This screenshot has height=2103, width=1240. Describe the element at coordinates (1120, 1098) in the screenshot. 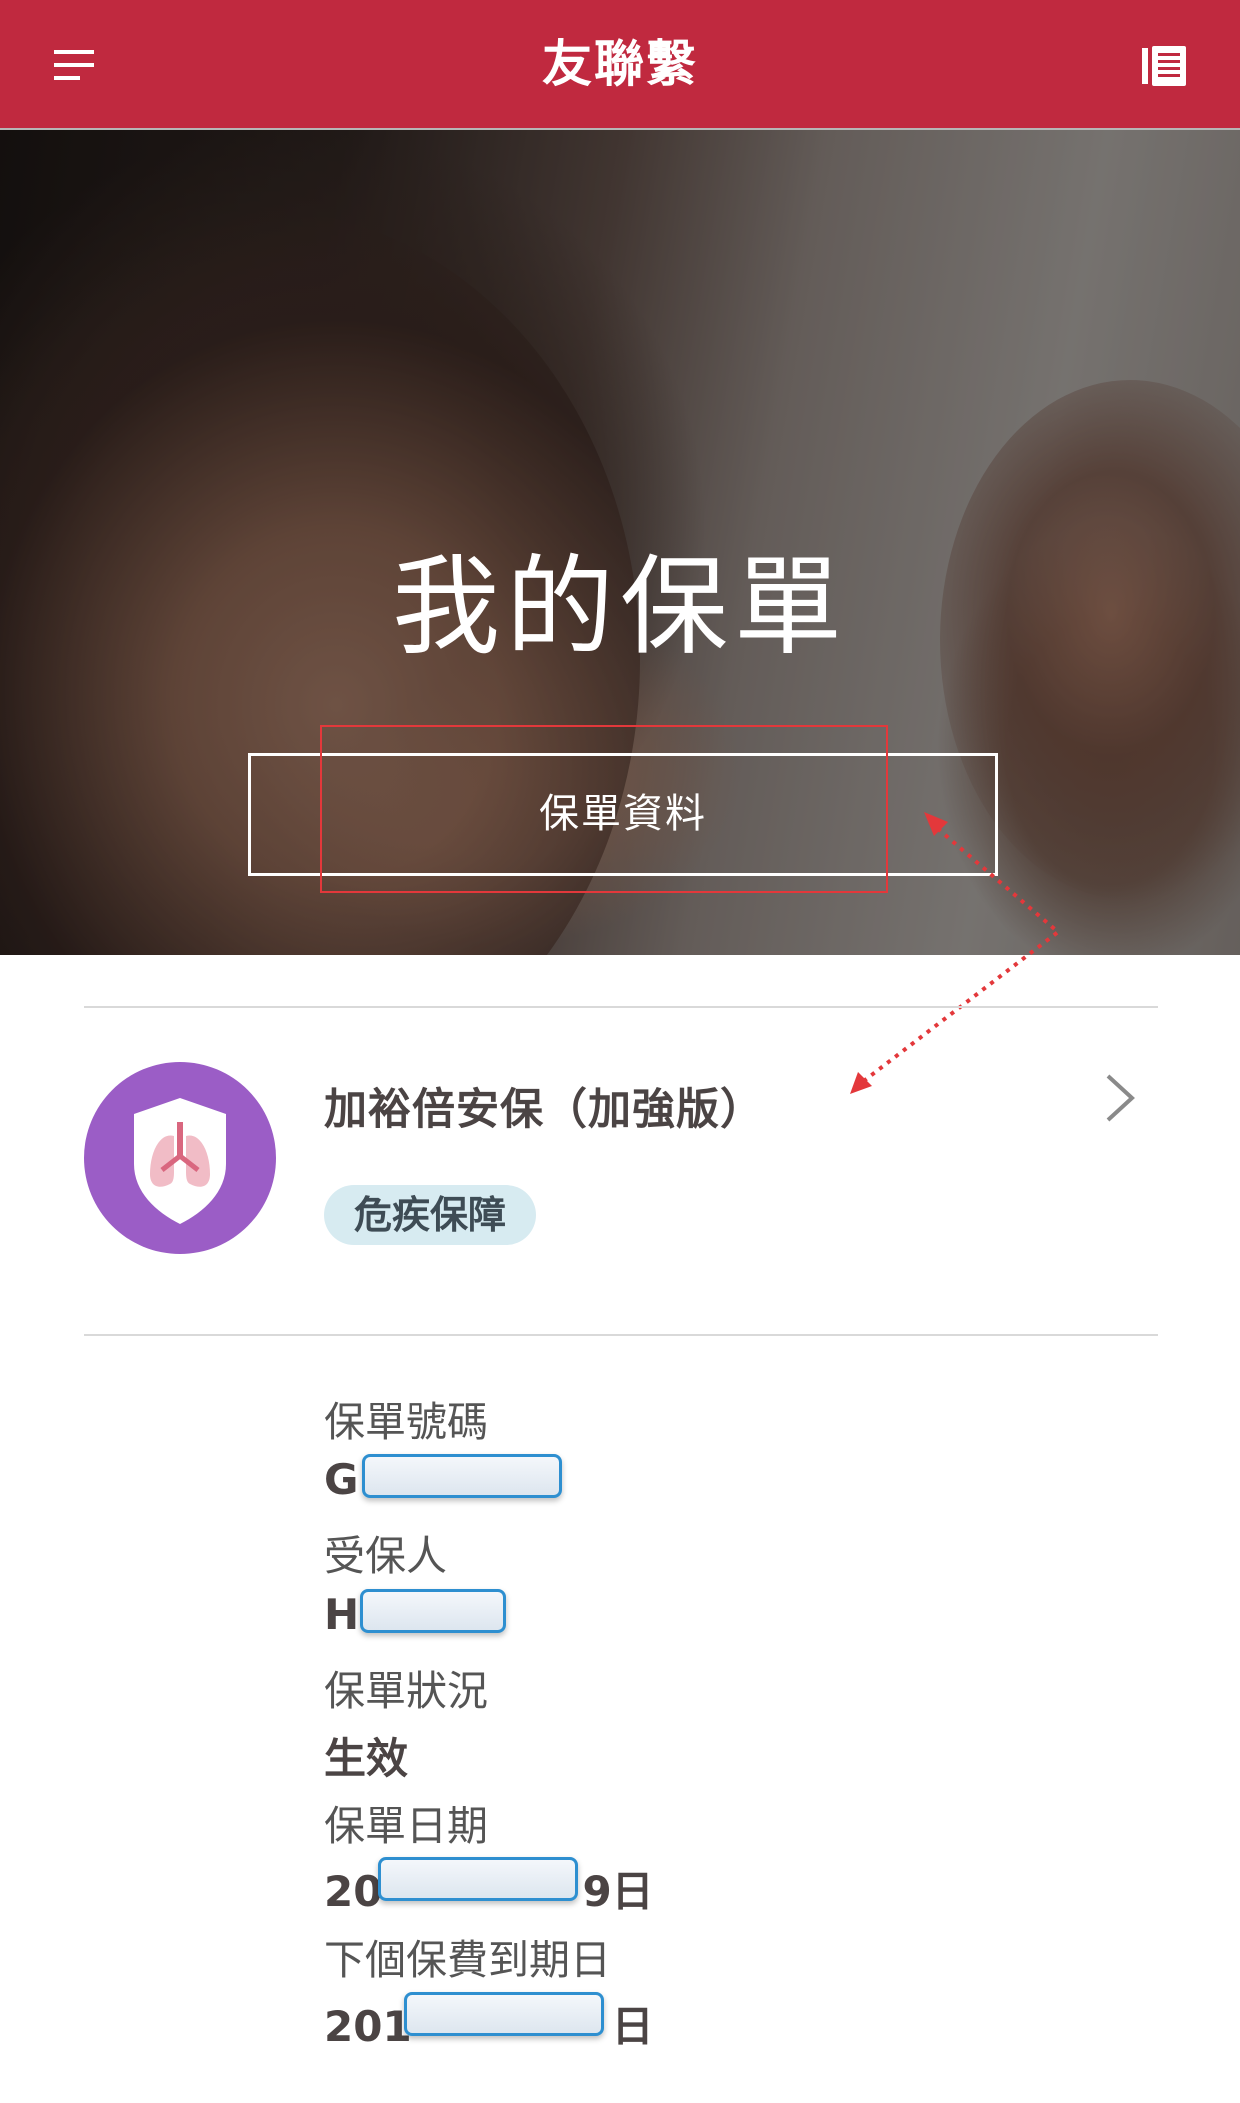

I see `chevron-right-icon` at that location.